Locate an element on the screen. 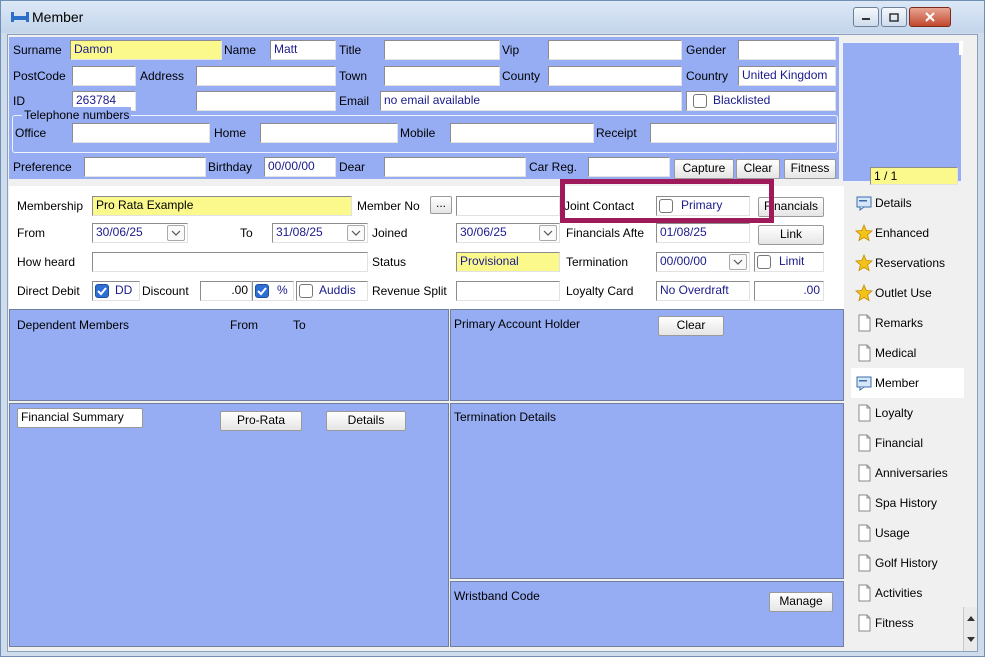  limit-checkbox is located at coordinates (764, 262).